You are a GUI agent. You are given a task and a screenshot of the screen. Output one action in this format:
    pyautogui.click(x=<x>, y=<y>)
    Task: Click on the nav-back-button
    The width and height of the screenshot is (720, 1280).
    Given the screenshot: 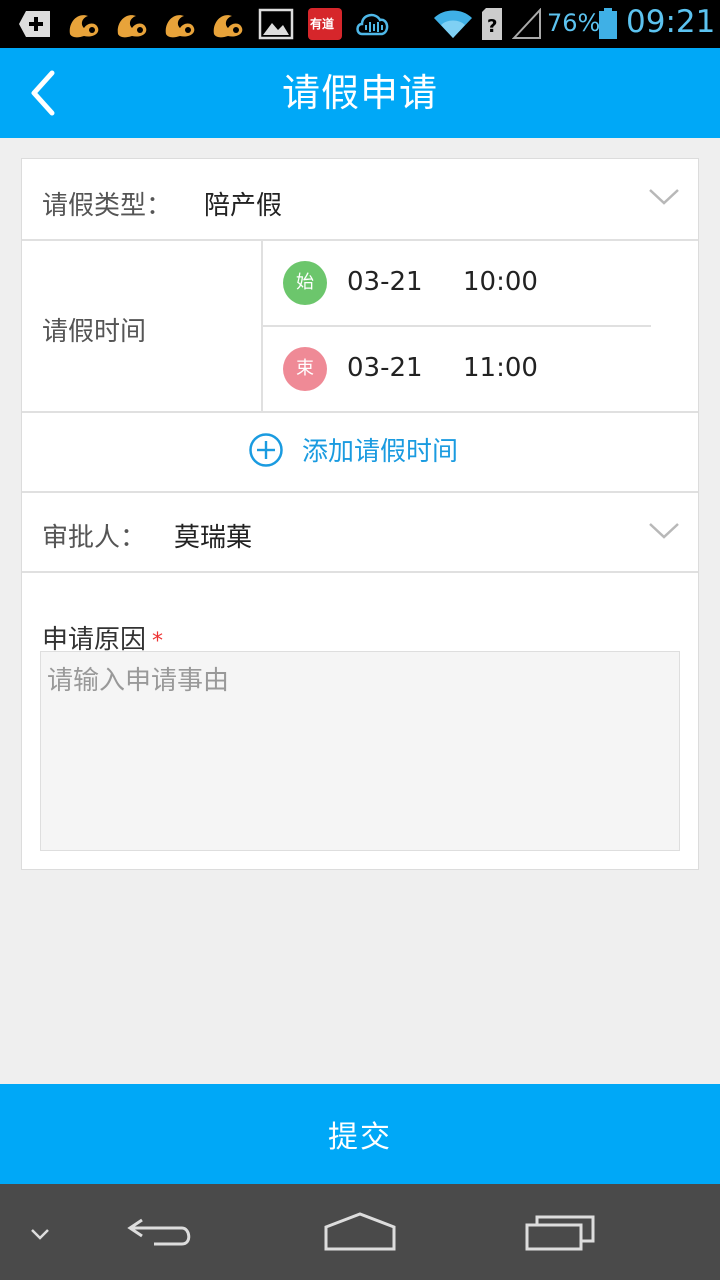 What is the action you would take?
    pyautogui.click(x=160, y=1232)
    